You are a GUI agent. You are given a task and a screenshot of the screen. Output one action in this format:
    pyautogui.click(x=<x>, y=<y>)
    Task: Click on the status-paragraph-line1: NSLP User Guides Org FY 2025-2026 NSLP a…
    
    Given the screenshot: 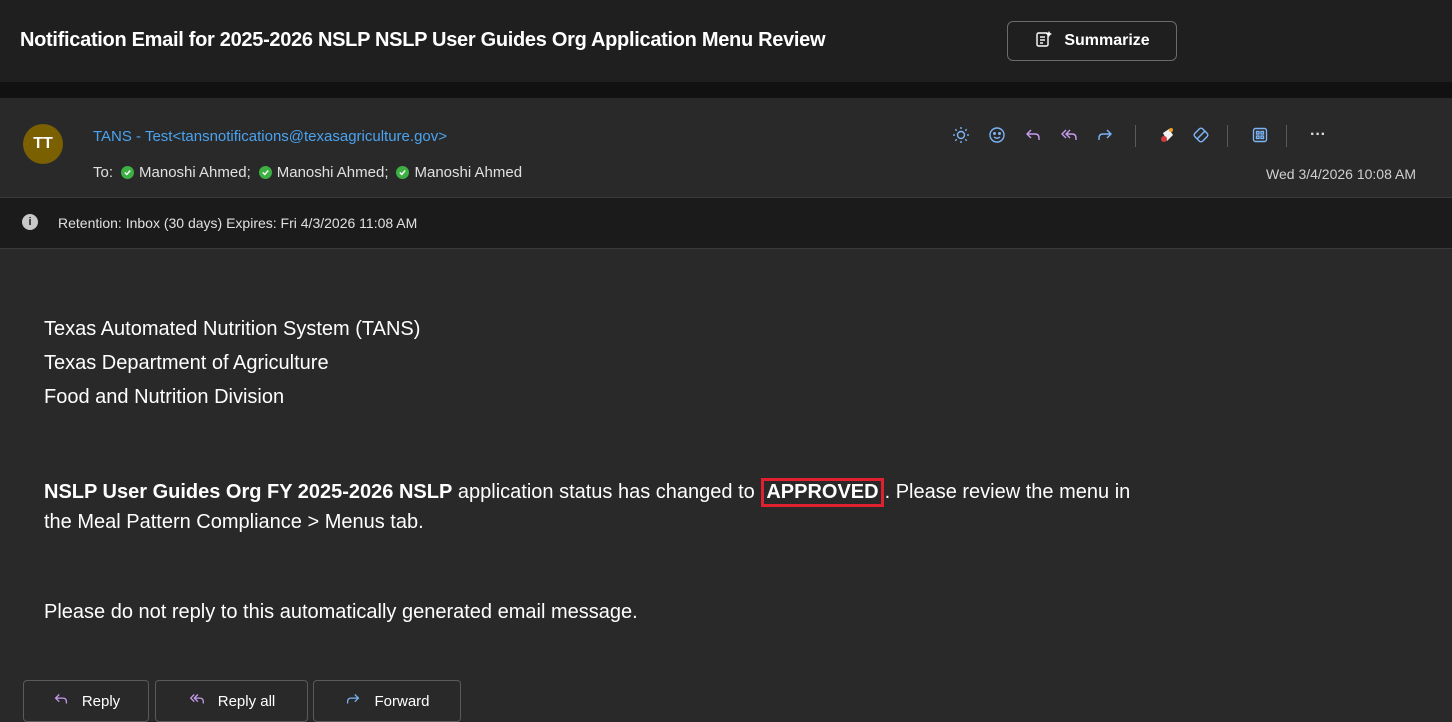 What is the action you would take?
    pyautogui.click(x=587, y=492)
    